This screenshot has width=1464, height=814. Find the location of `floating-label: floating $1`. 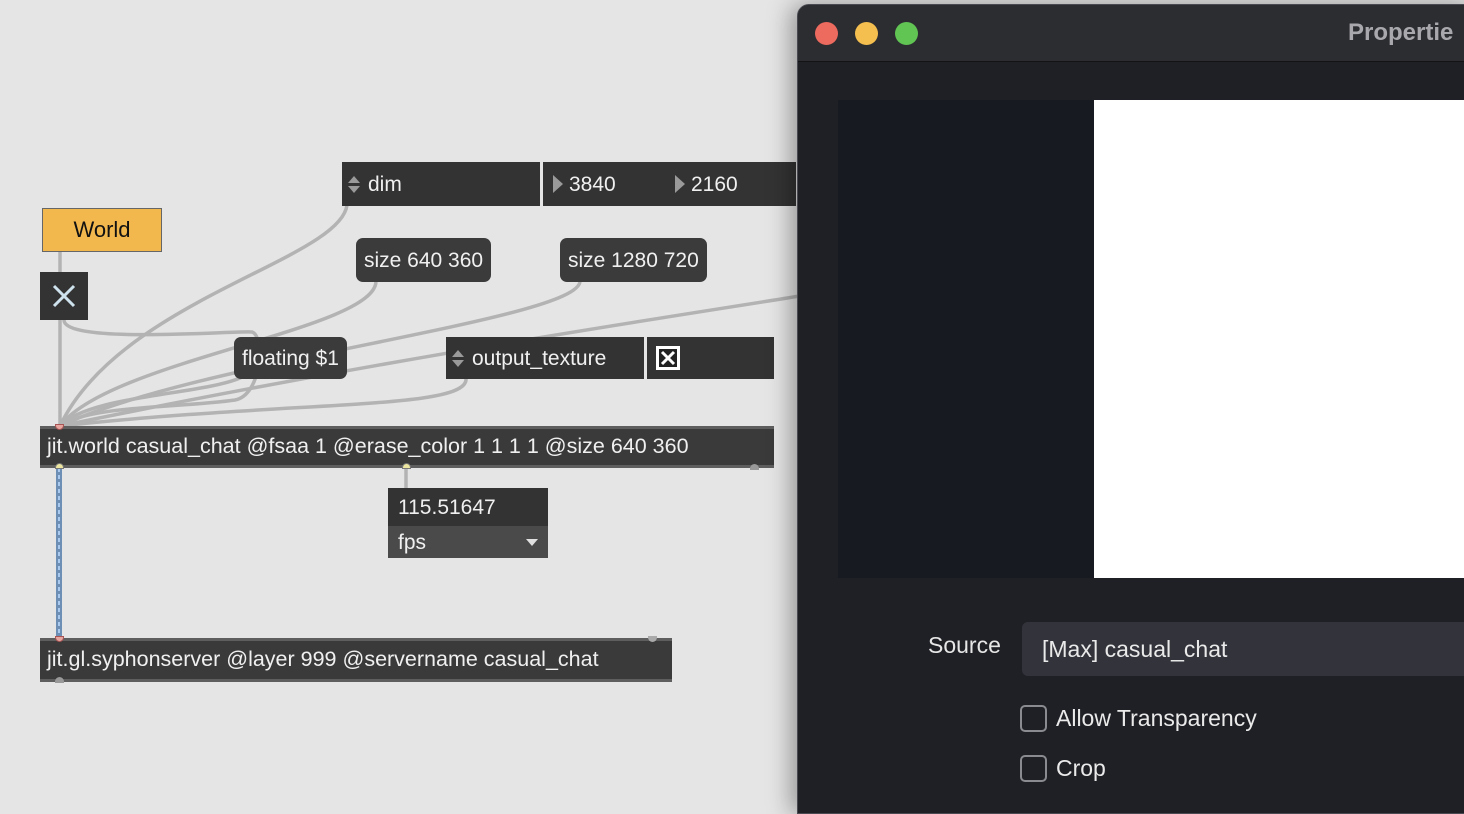

floating-label: floating $1 is located at coordinates (290, 358).